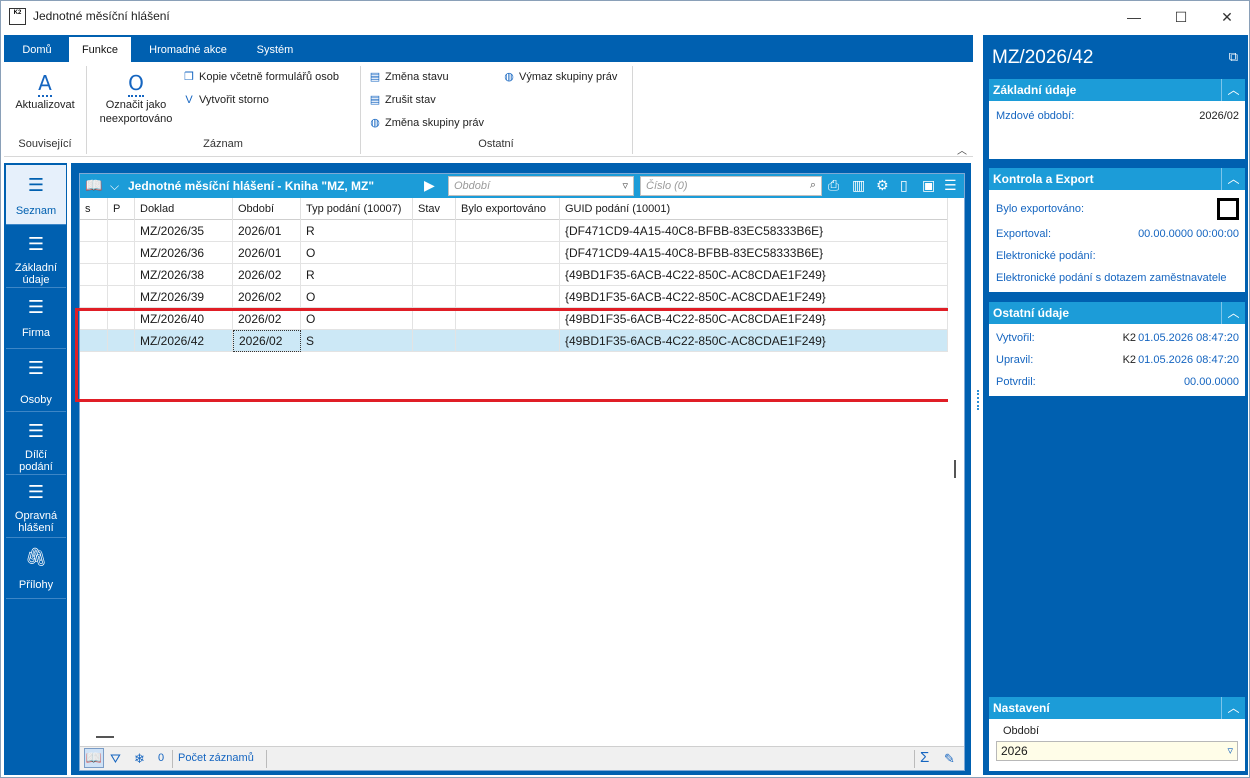 This screenshot has width=1250, height=778. What do you see at coordinates (434, 209) in the screenshot?
I see `column-stav: Stav` at bounding box center [434, 209].